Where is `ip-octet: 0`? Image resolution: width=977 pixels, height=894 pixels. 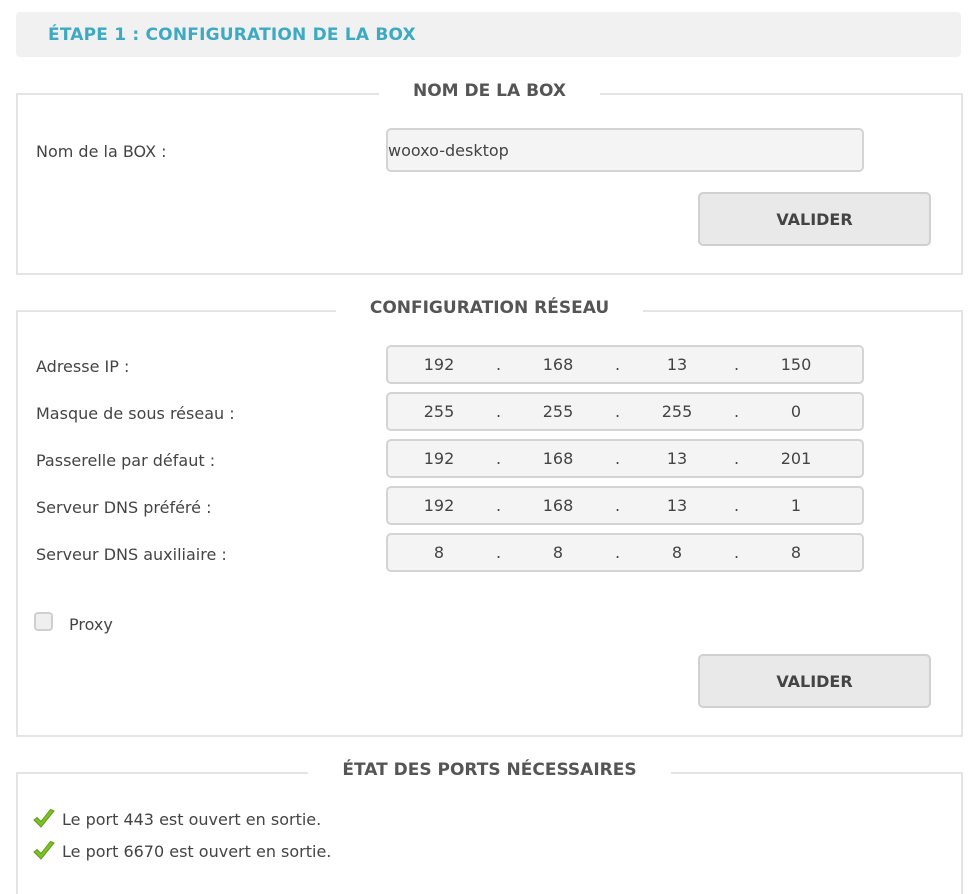
ip-octet: 0 is located at coordinates (796, 411).